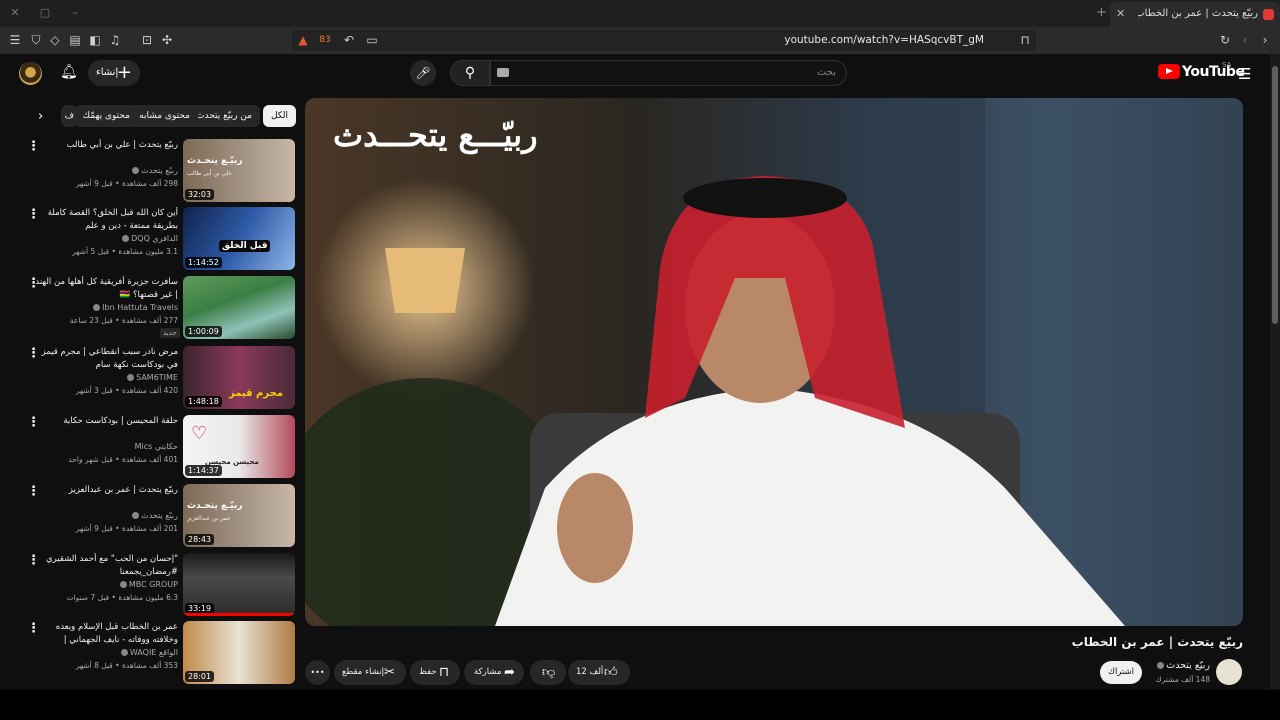 This screenshot has width=1280, height=720. I want to click on create-button: + إنشاء, so click(114, 73).